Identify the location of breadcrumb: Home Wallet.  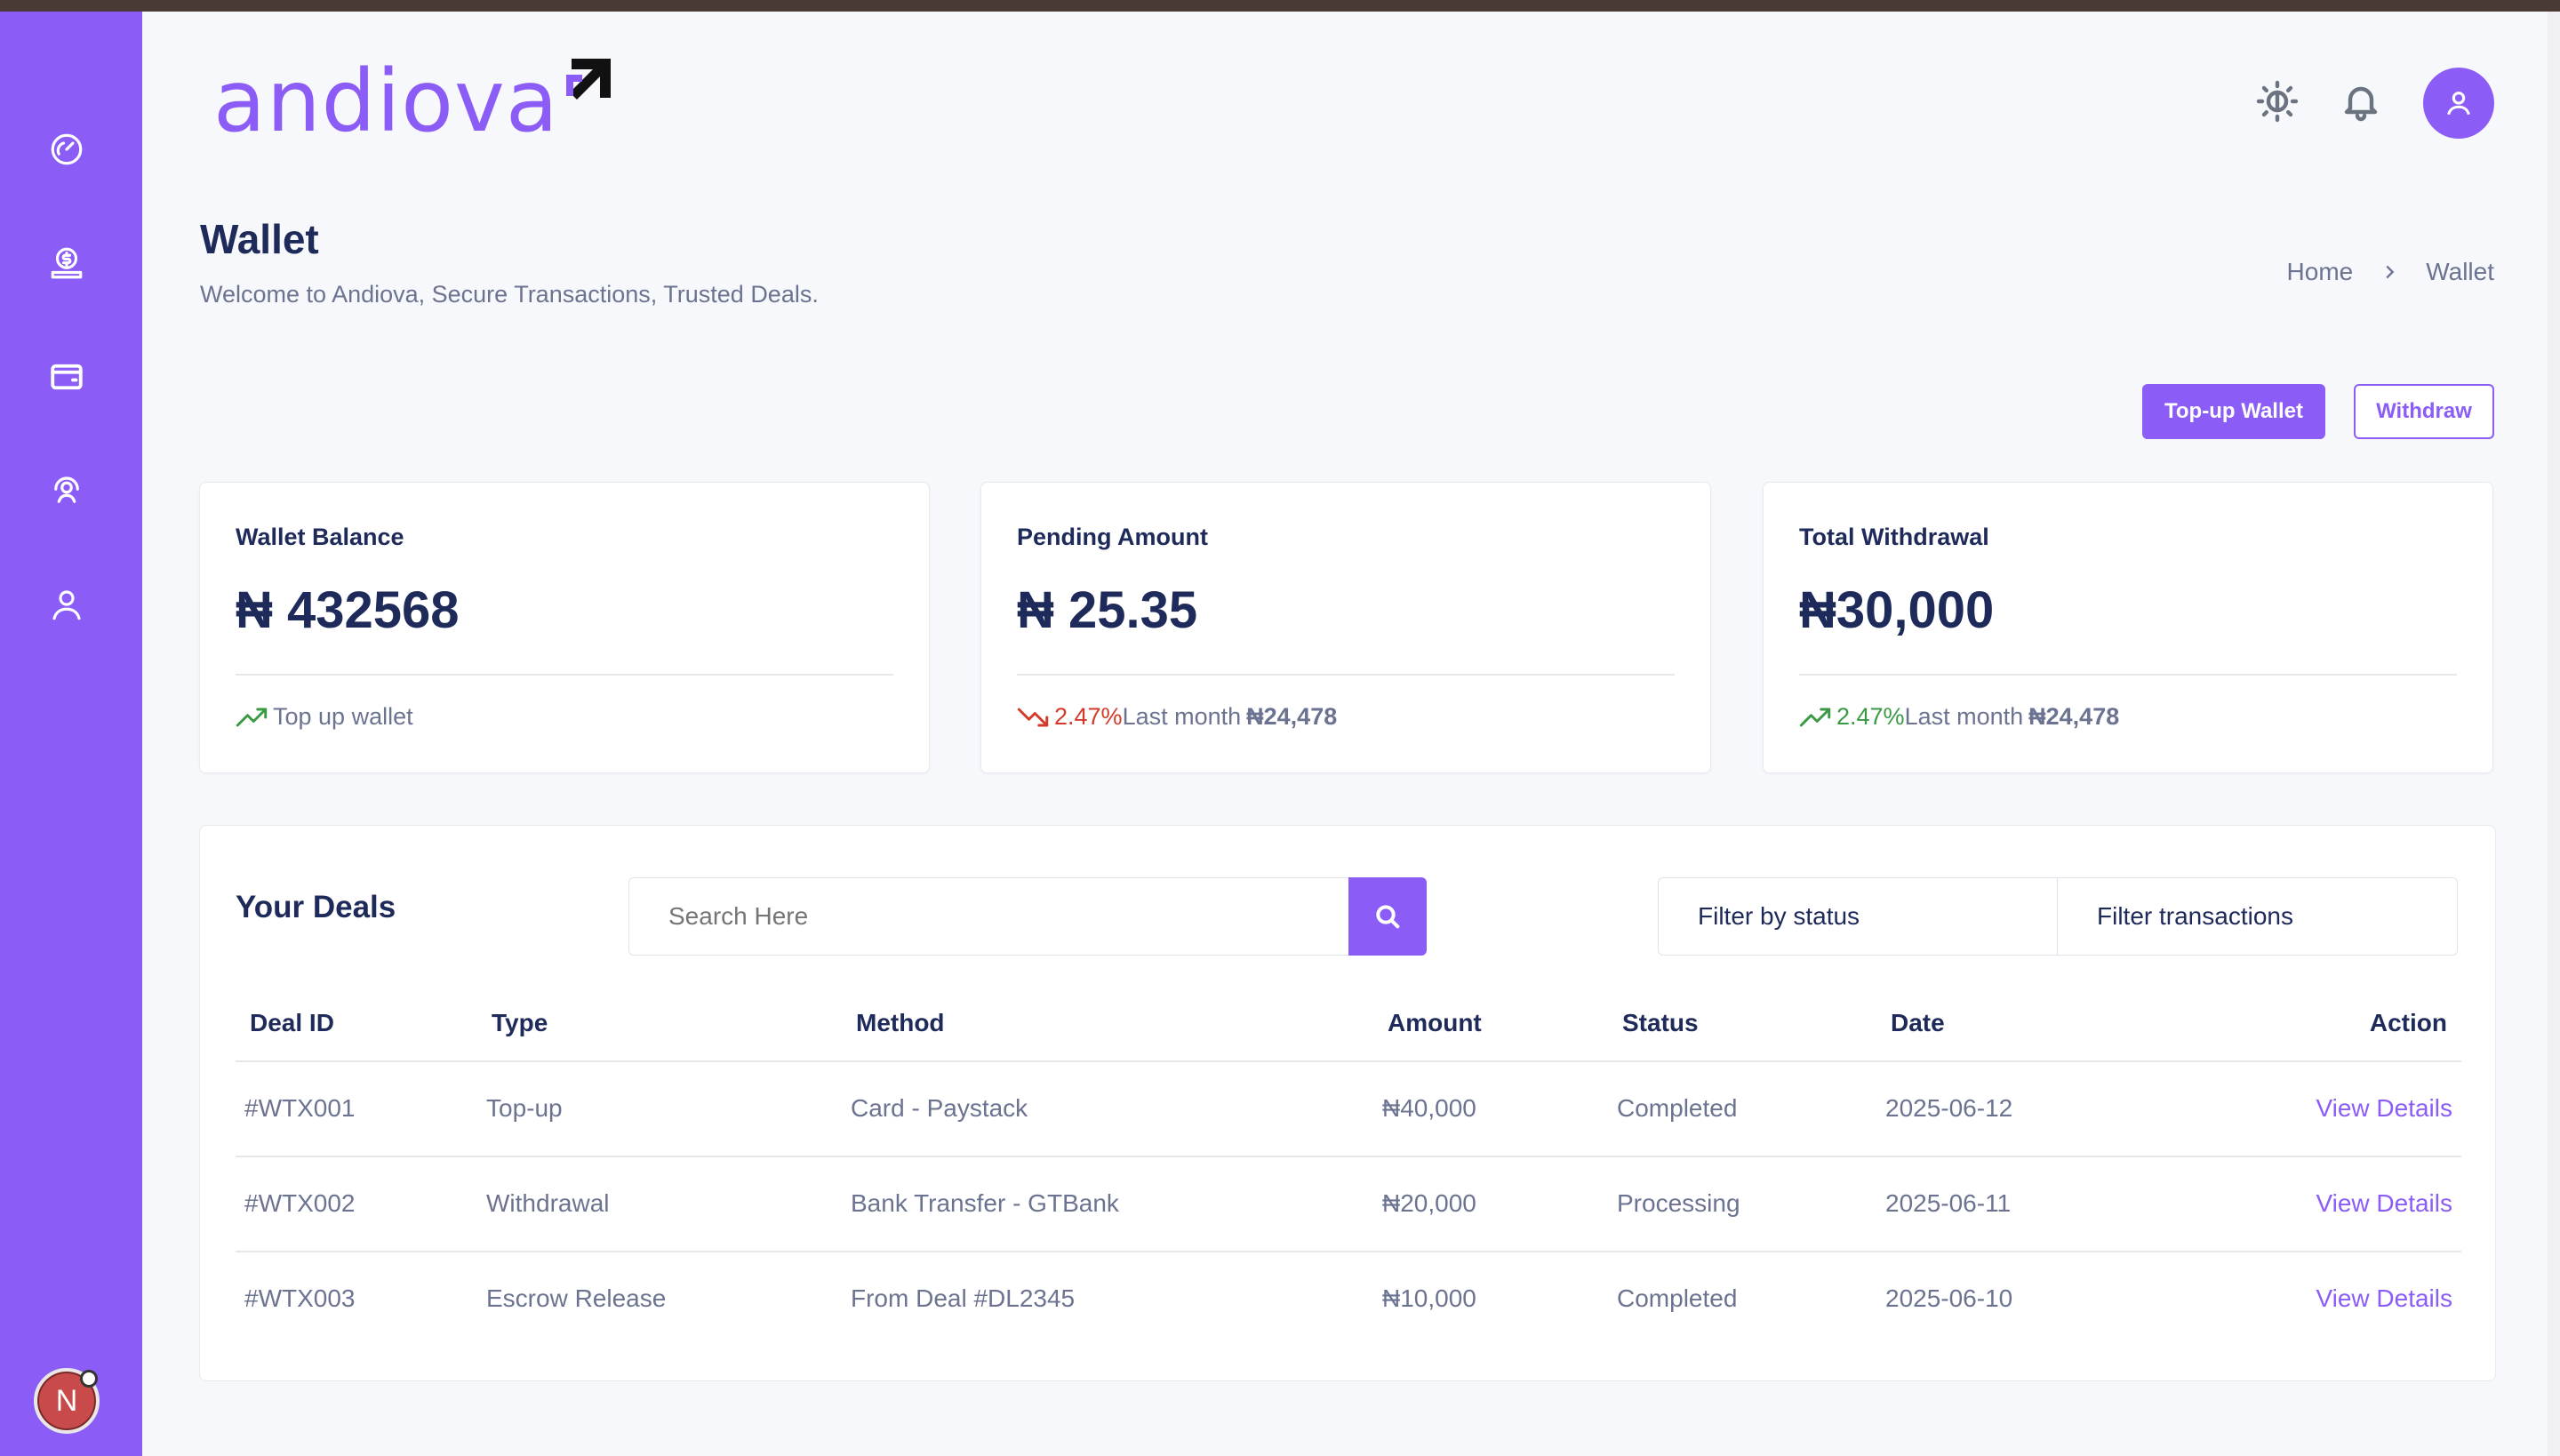
(2390, 272).